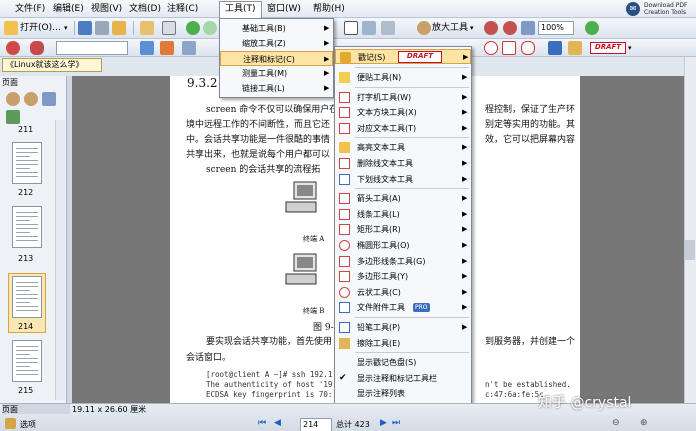 This screenshot has width=696, height=431. What do you see at coordinates (403, 393) in the screenshot?
I see `annotation-menu-item: 显示注释列表` at bounding box center [403, 393].